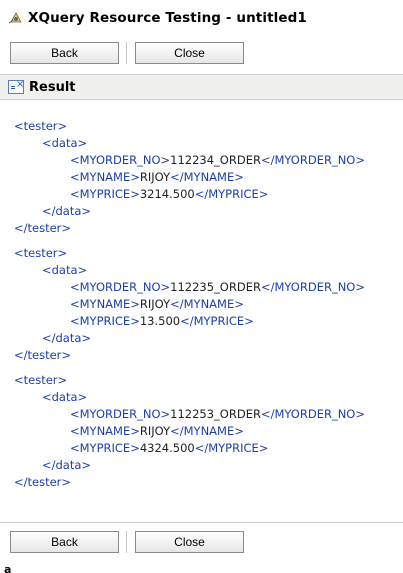  Describe the element at coordinates (52, 87) in the screenshot. I see `result-title: Result` at that location.